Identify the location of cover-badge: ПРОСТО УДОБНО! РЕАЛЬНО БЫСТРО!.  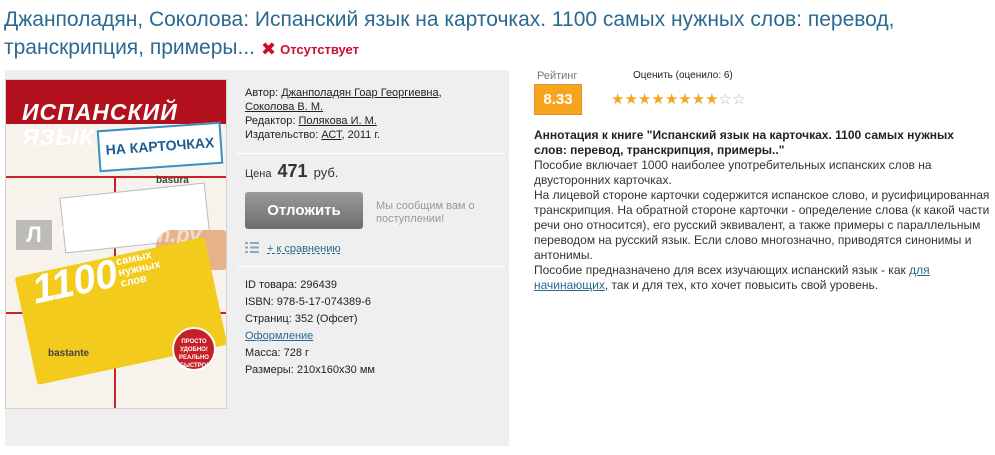
(194, 349).